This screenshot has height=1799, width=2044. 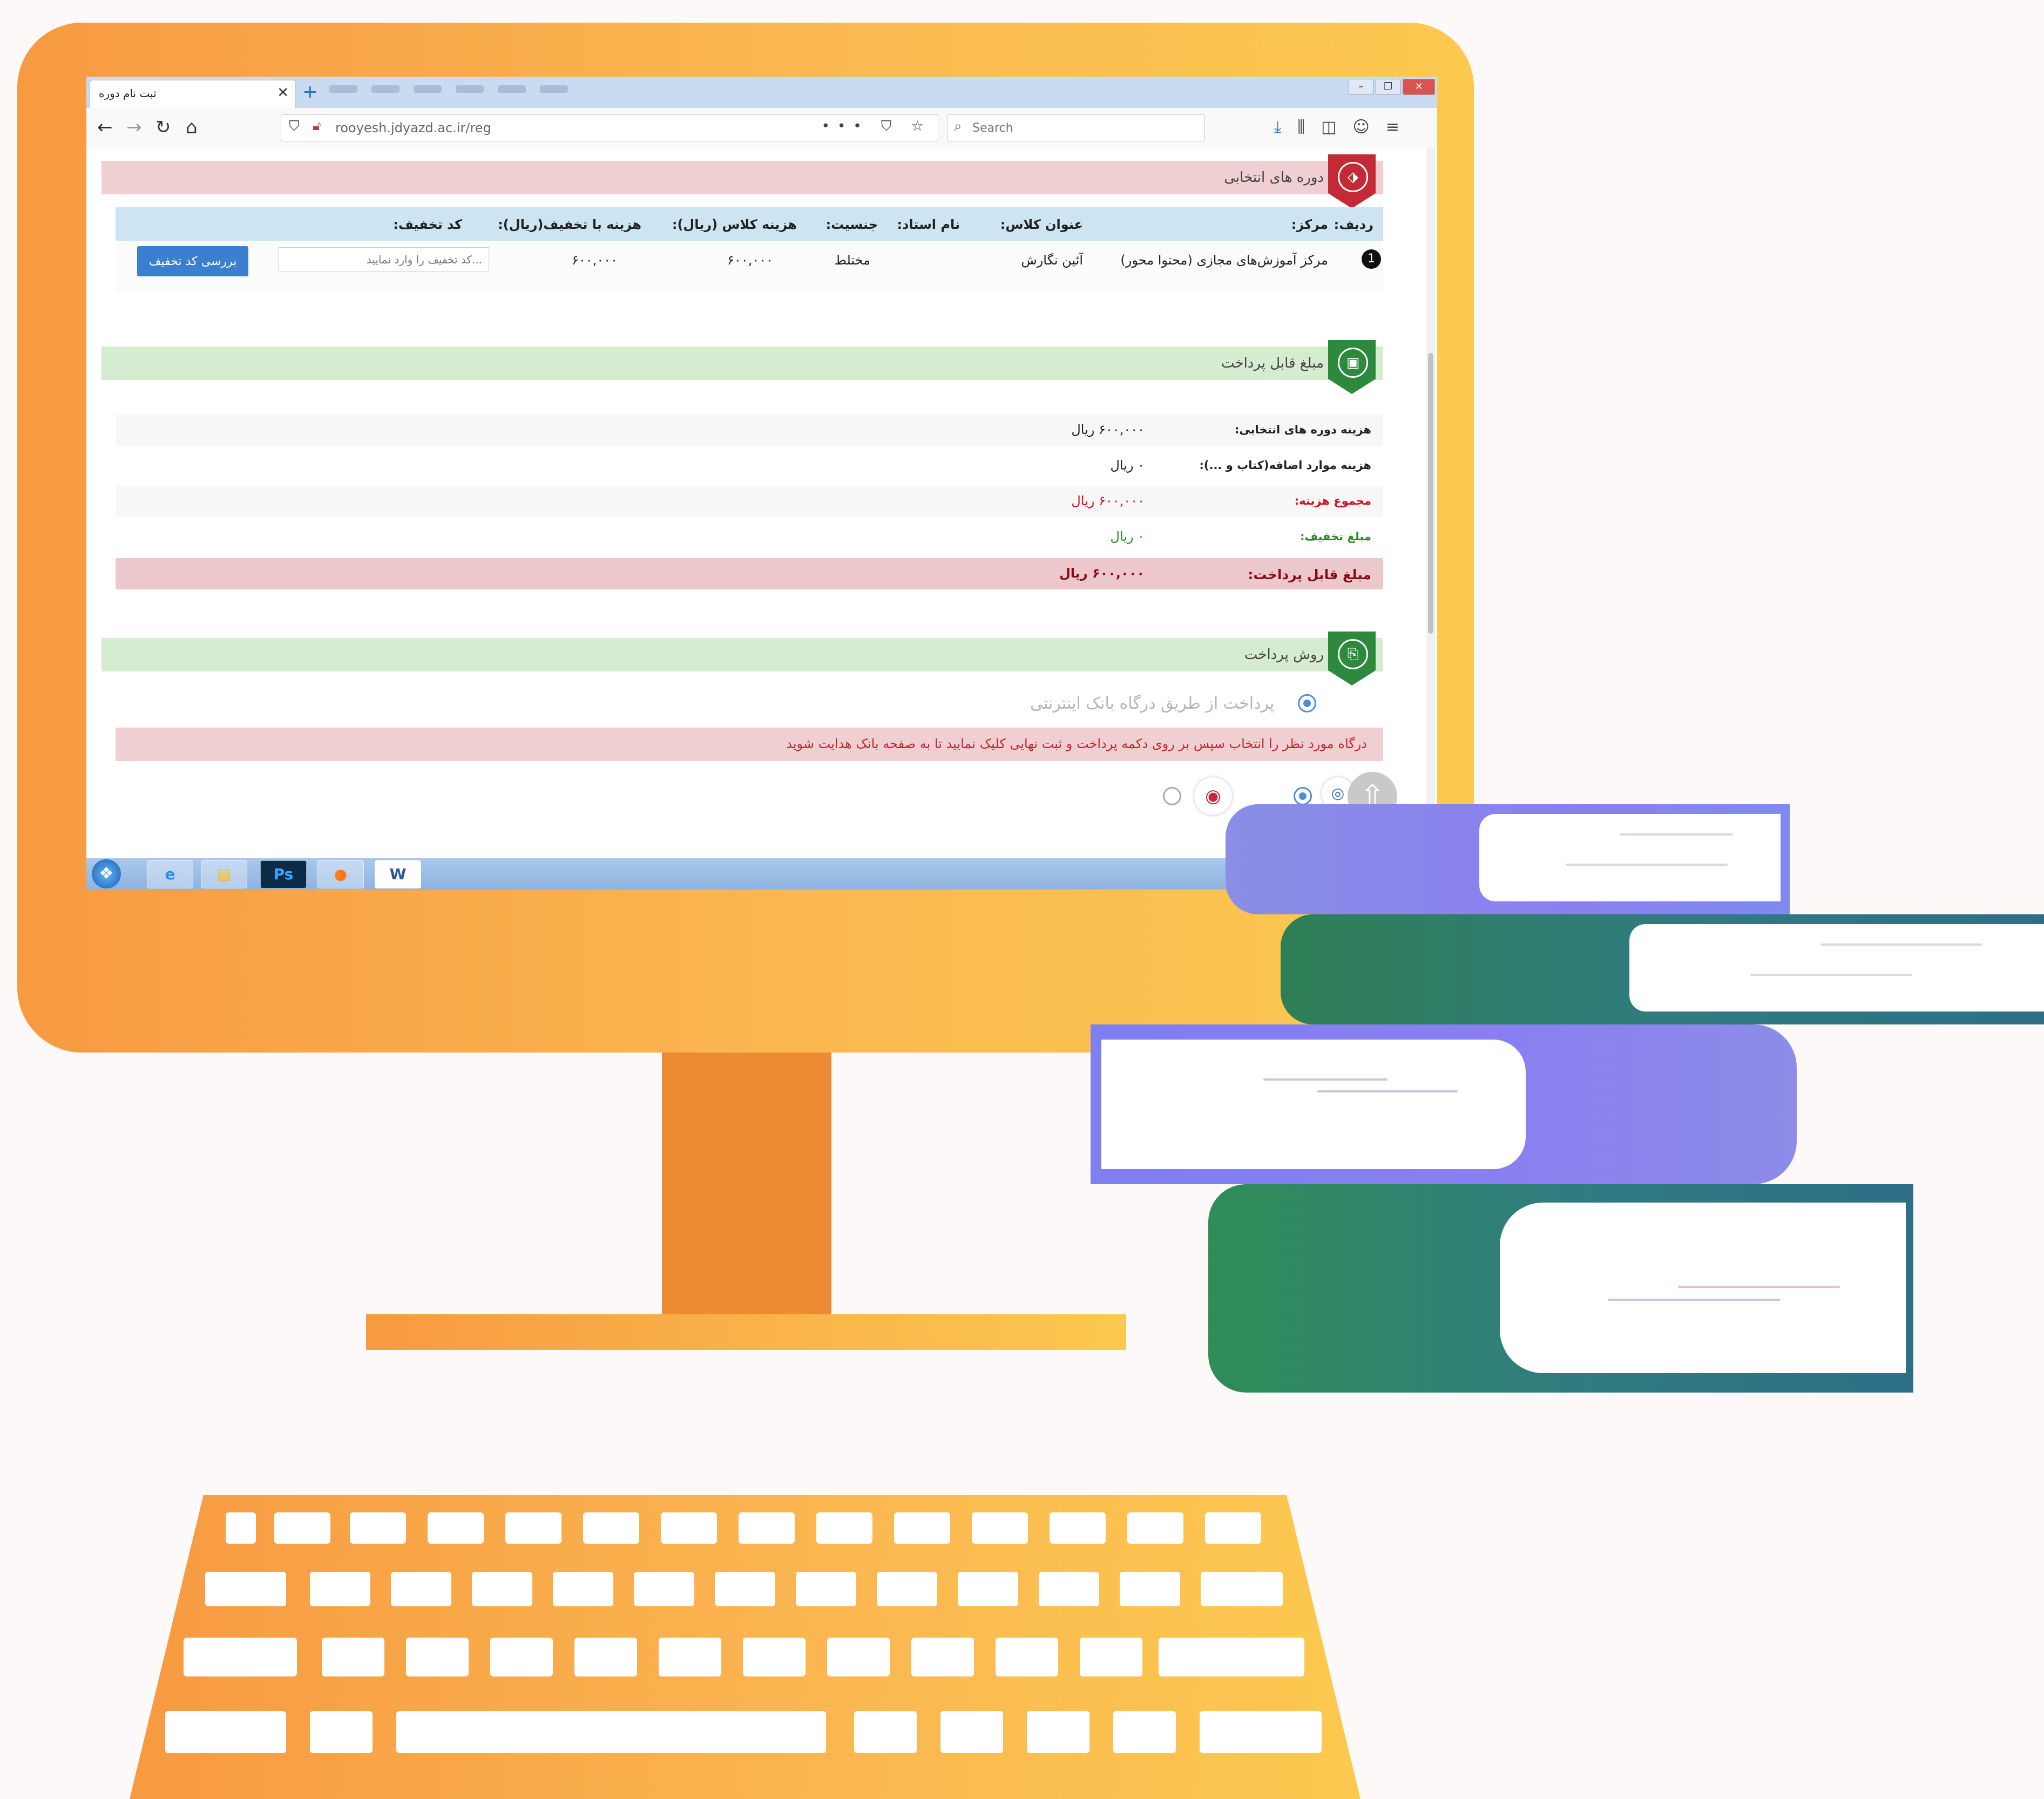 I want to click on payable-label: هزینه دوره های انتخابی:, so click(x=1303, y=429).